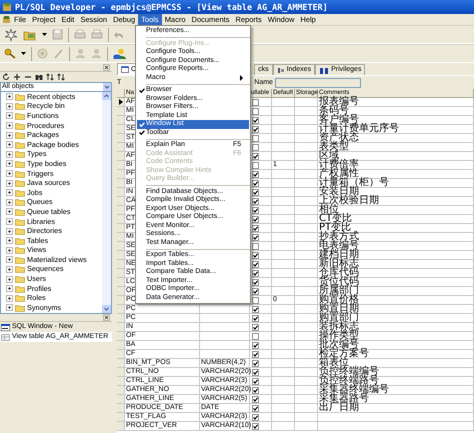 The image size is (474, 433). I want to click on table-cell: 装拆标志, so click(396, 327).